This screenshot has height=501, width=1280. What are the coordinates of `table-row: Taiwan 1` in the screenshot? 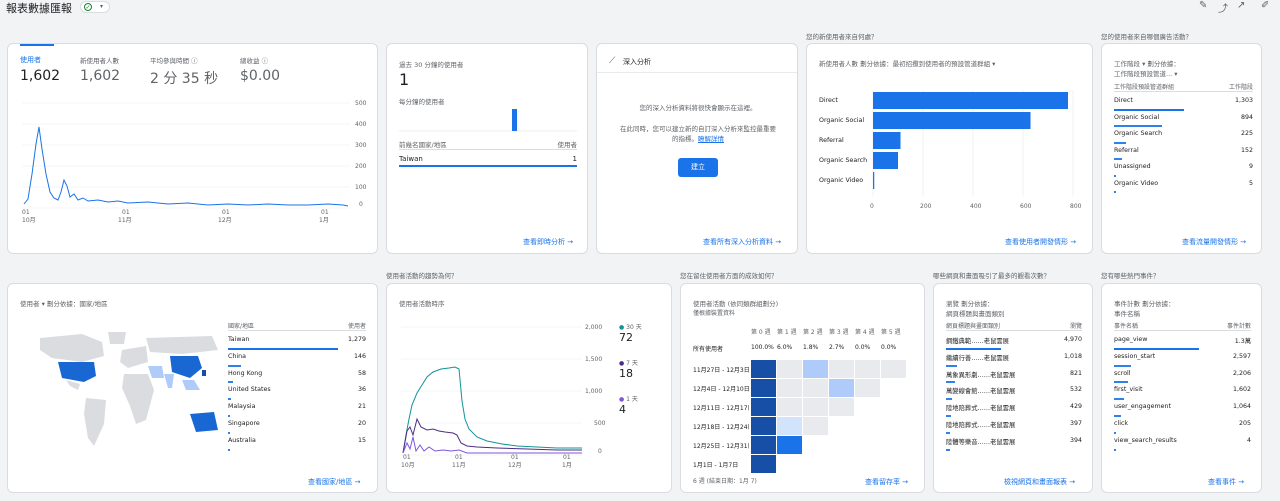 It's located at (488, 161).